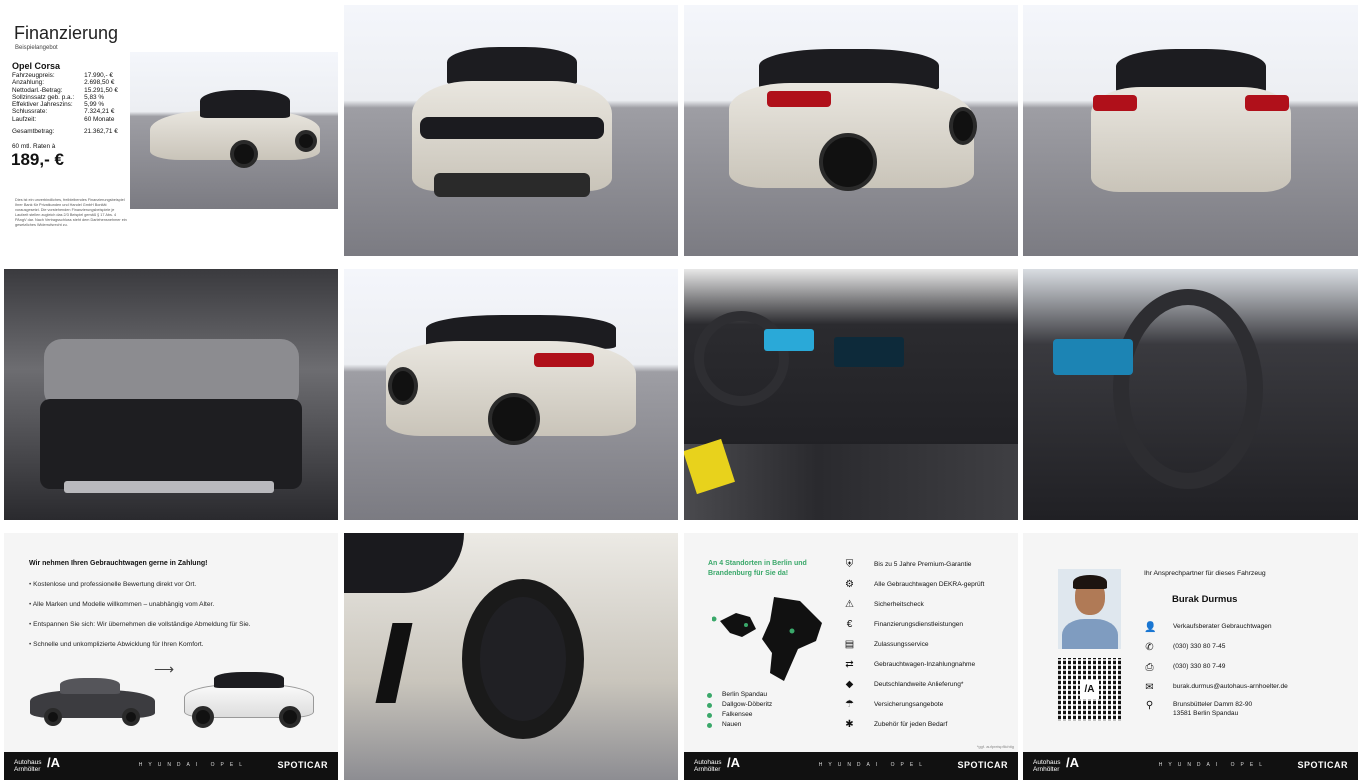  Describe the element at coordinates (66, 33) in the screenshot. I see `financing-title: Finanzierung` at that location.